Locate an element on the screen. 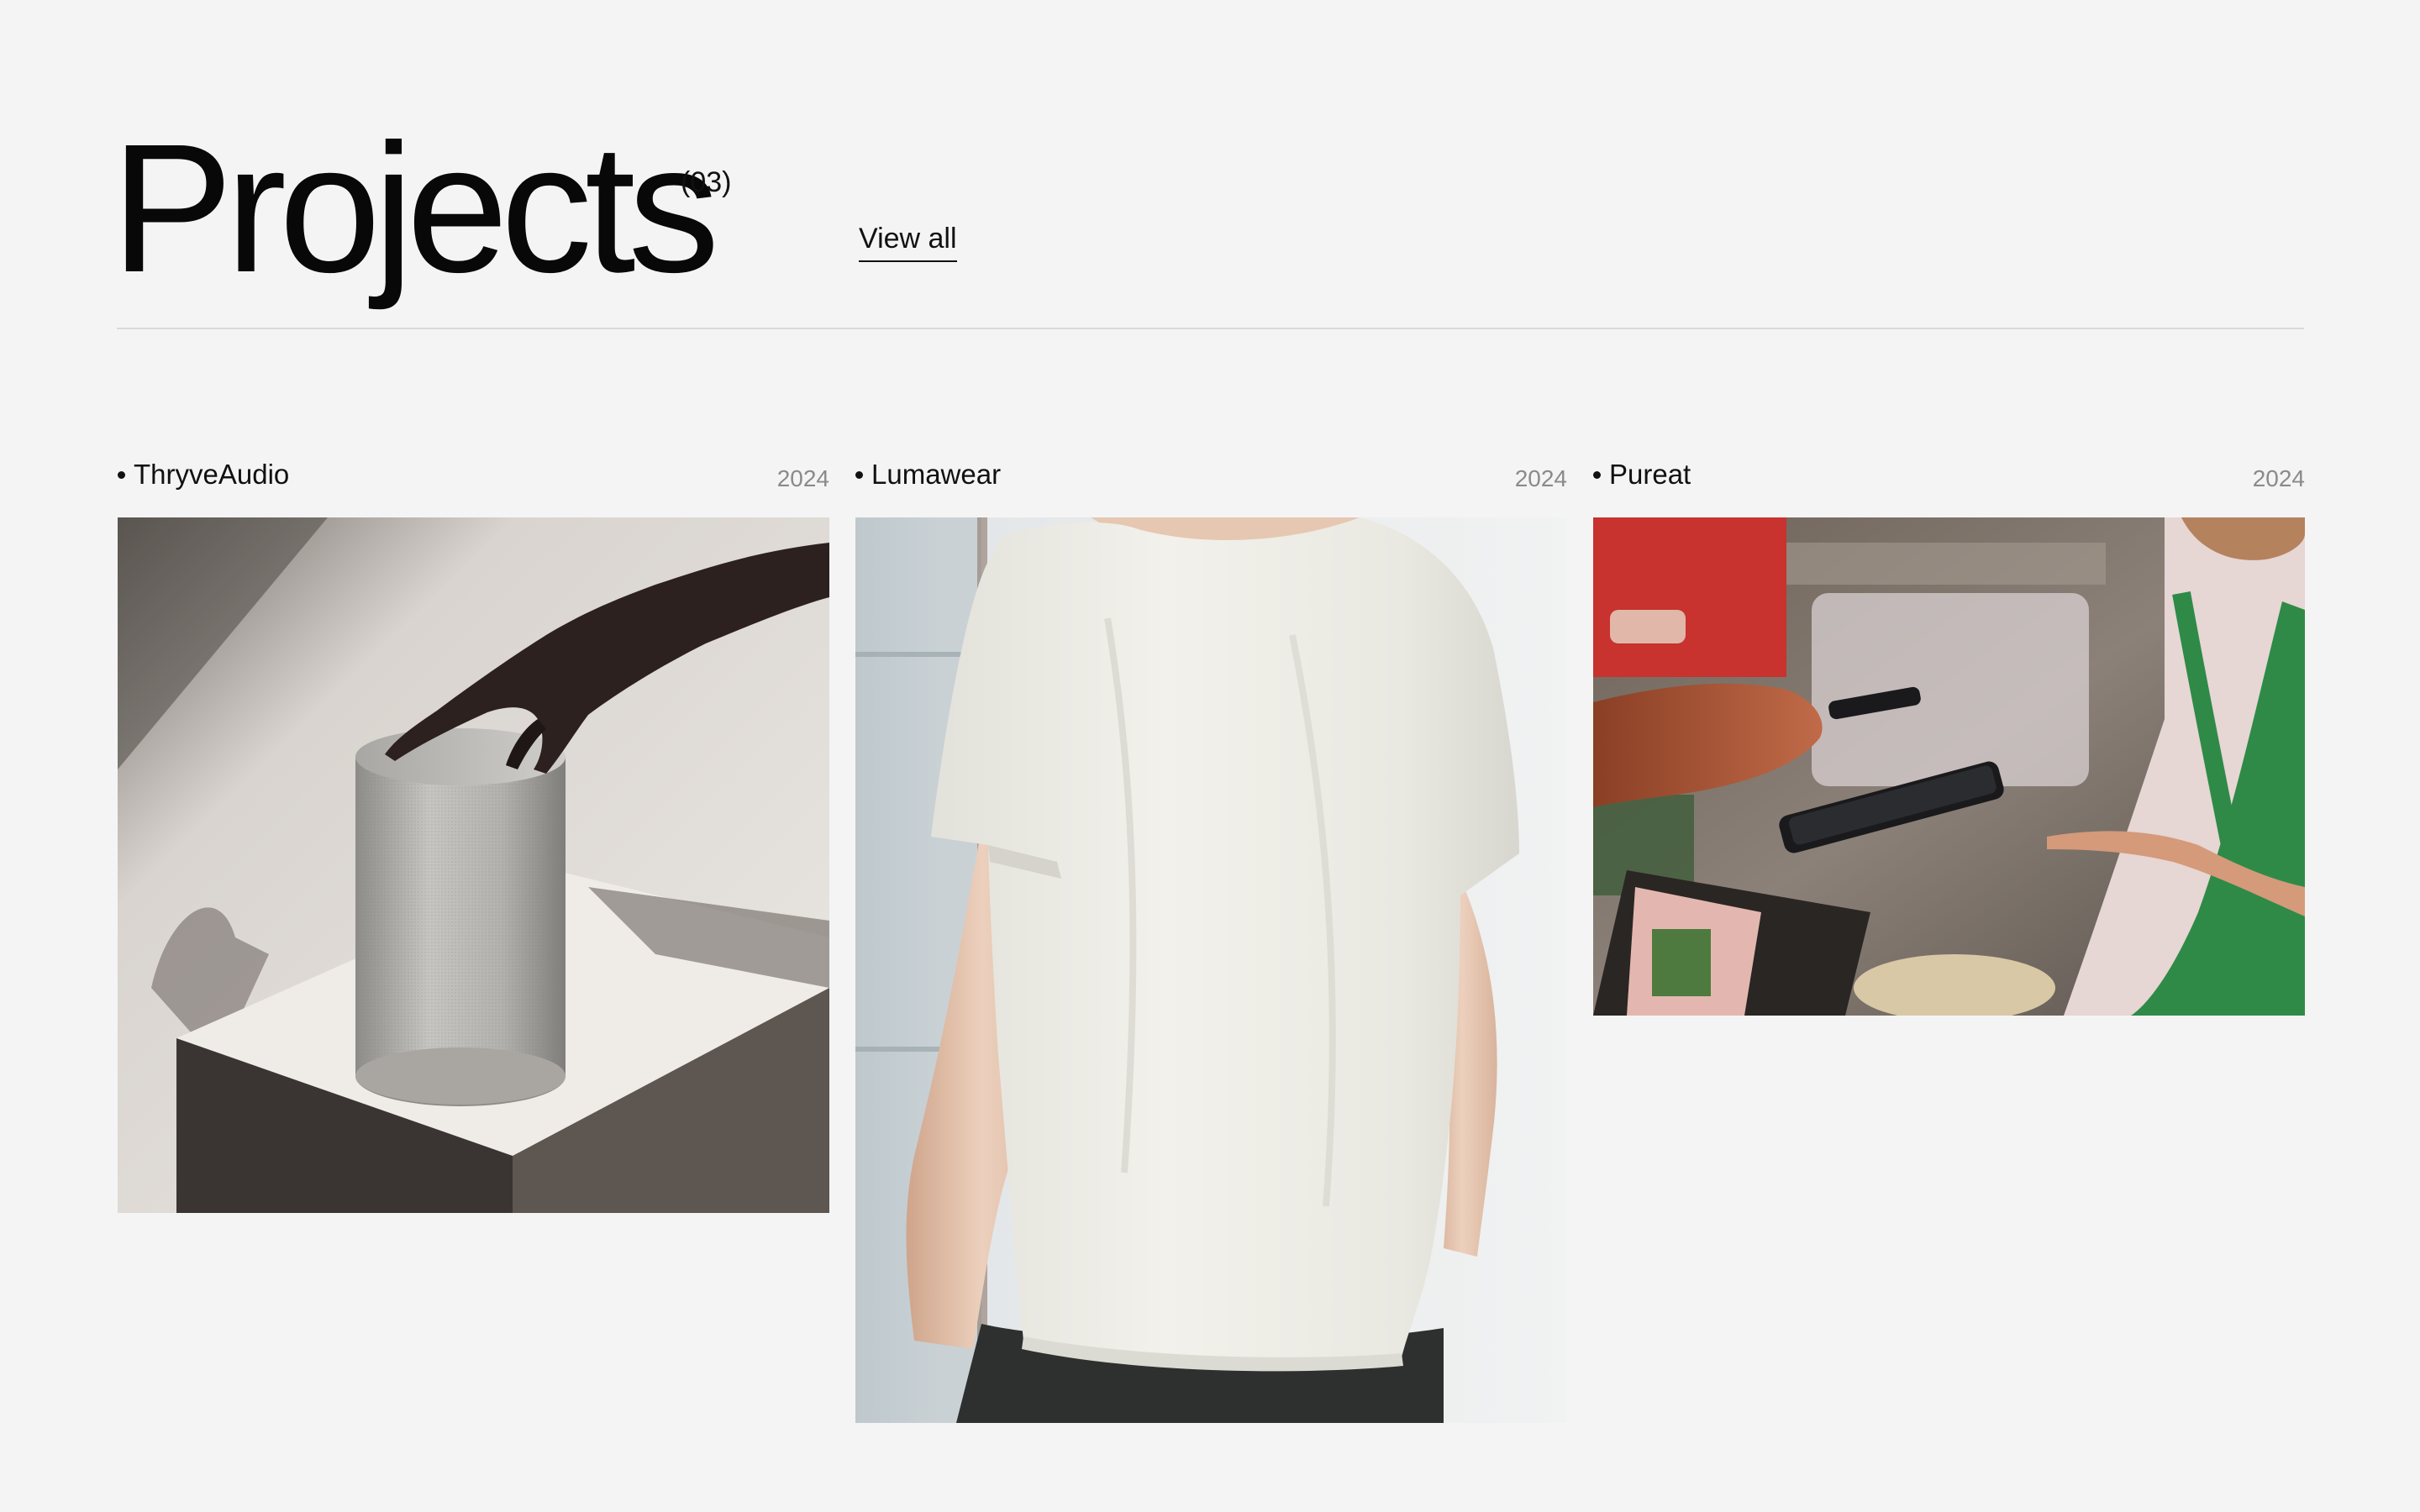 Image resolution: width=2420 pixels, height=1512 pixels. project-card-header: ThryveAudio 2024 is located at coordinates (473, 487).